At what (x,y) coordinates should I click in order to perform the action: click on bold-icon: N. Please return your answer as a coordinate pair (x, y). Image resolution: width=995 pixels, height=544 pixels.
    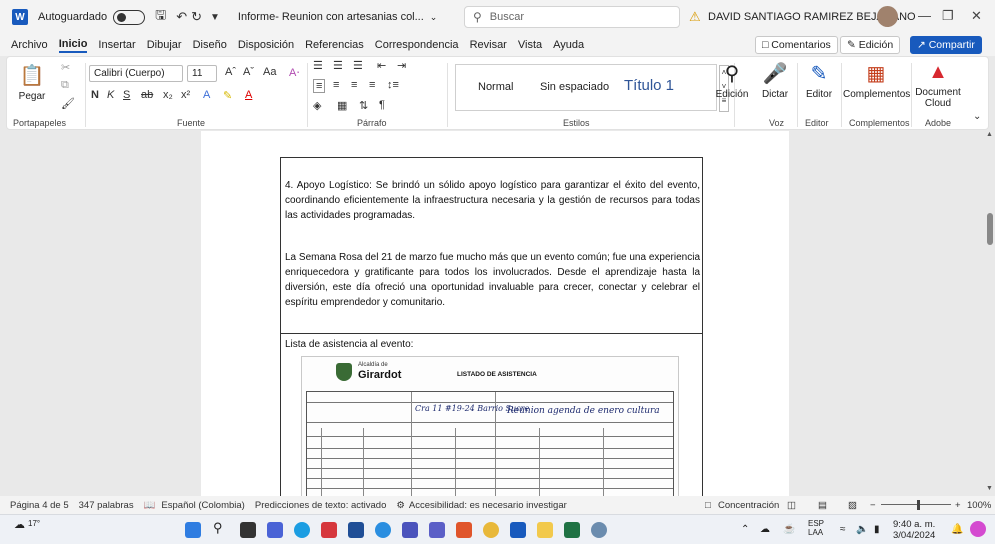
    Looking at the image, I should click on (95, 95).